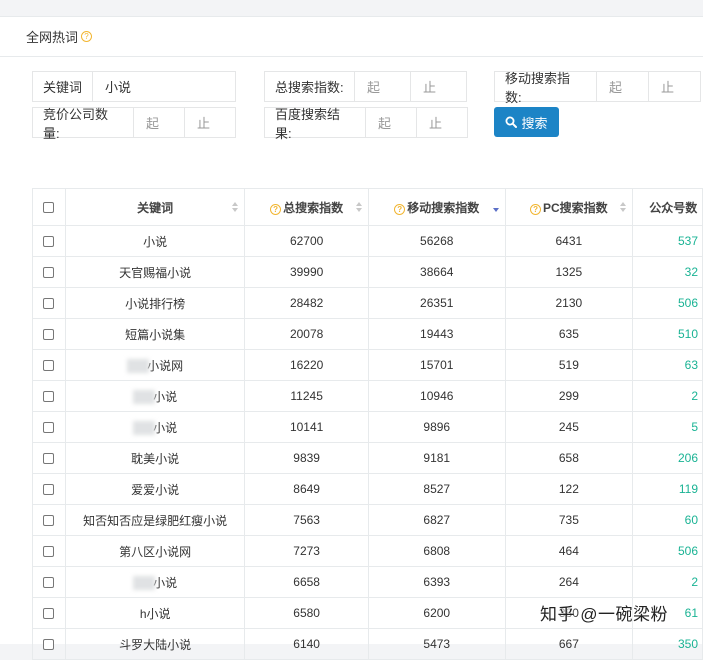 This screenshot has height=660, width=703. What do you see at coordinates (667, 365) in the screenshot?
I see `accounts-cell: 63` at bounding box center [667, 365].